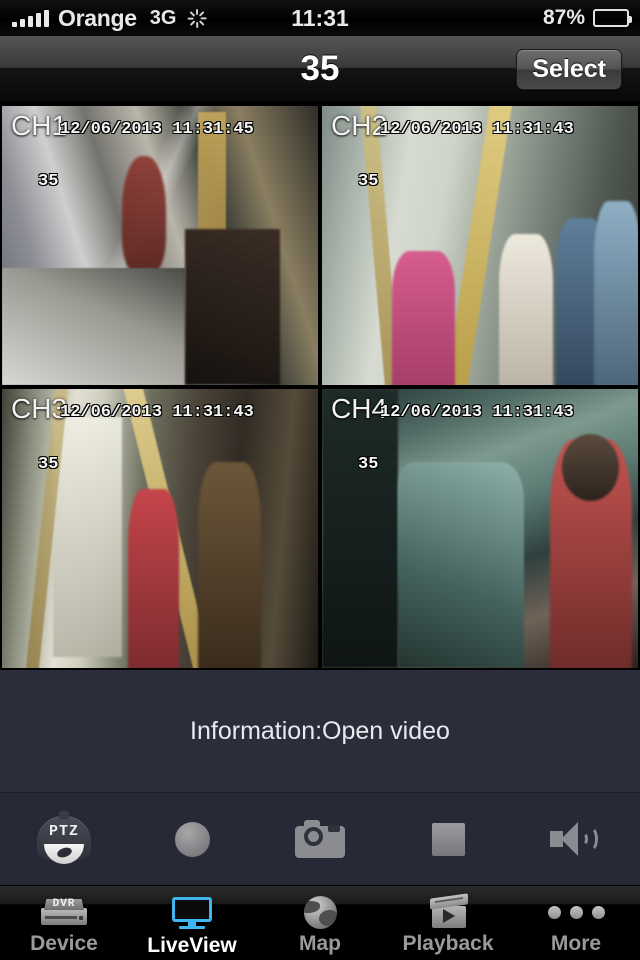 The image size is (640, 960). I want to click on ellipsis-icon, so click(576, 912).